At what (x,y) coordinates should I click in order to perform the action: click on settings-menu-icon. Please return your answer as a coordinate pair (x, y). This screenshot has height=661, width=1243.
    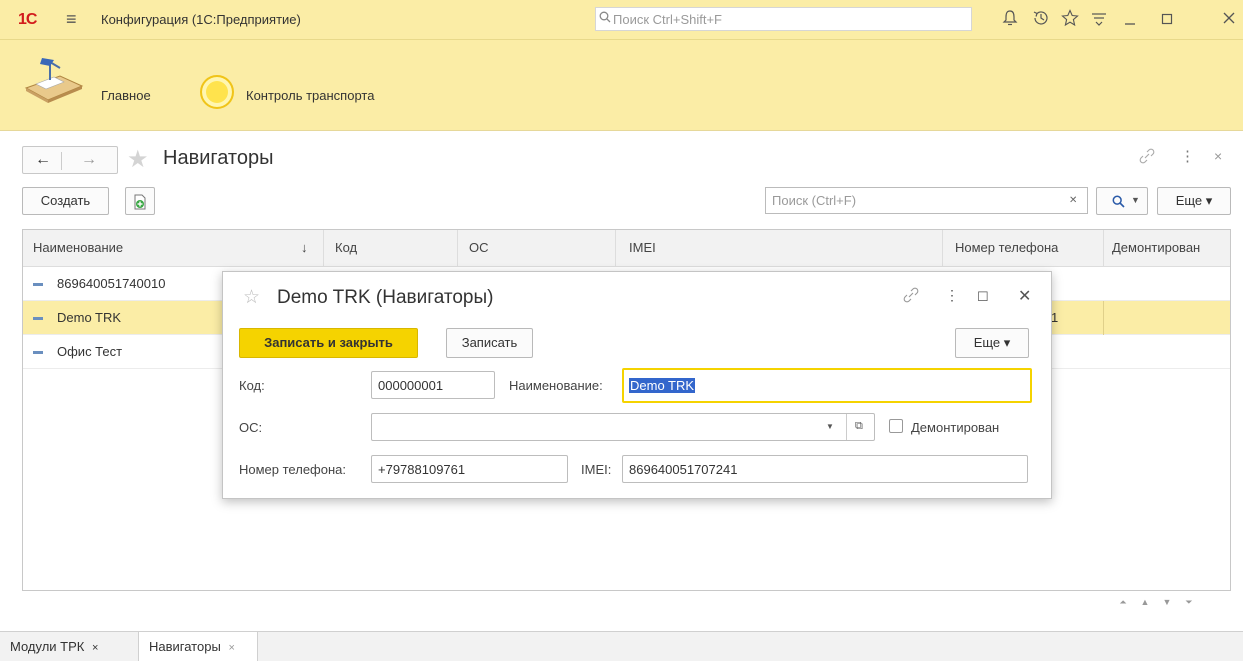
    Looking at the image, I should click on (1099, 20).